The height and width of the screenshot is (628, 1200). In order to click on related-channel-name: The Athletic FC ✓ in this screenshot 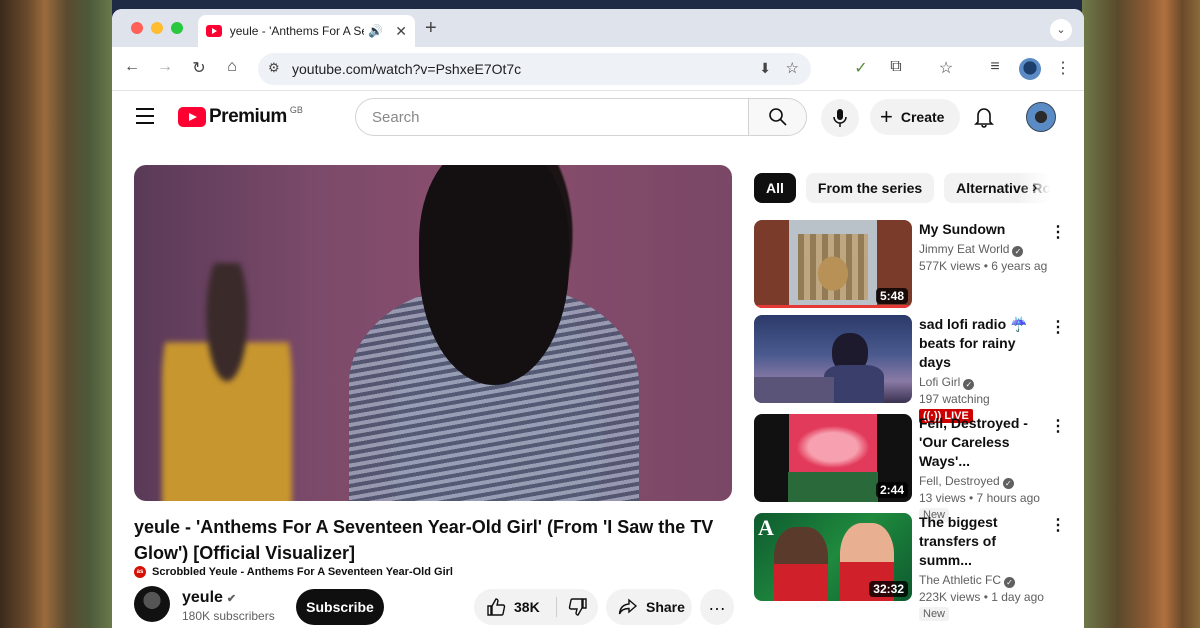, I will do `click(983, 580)`.